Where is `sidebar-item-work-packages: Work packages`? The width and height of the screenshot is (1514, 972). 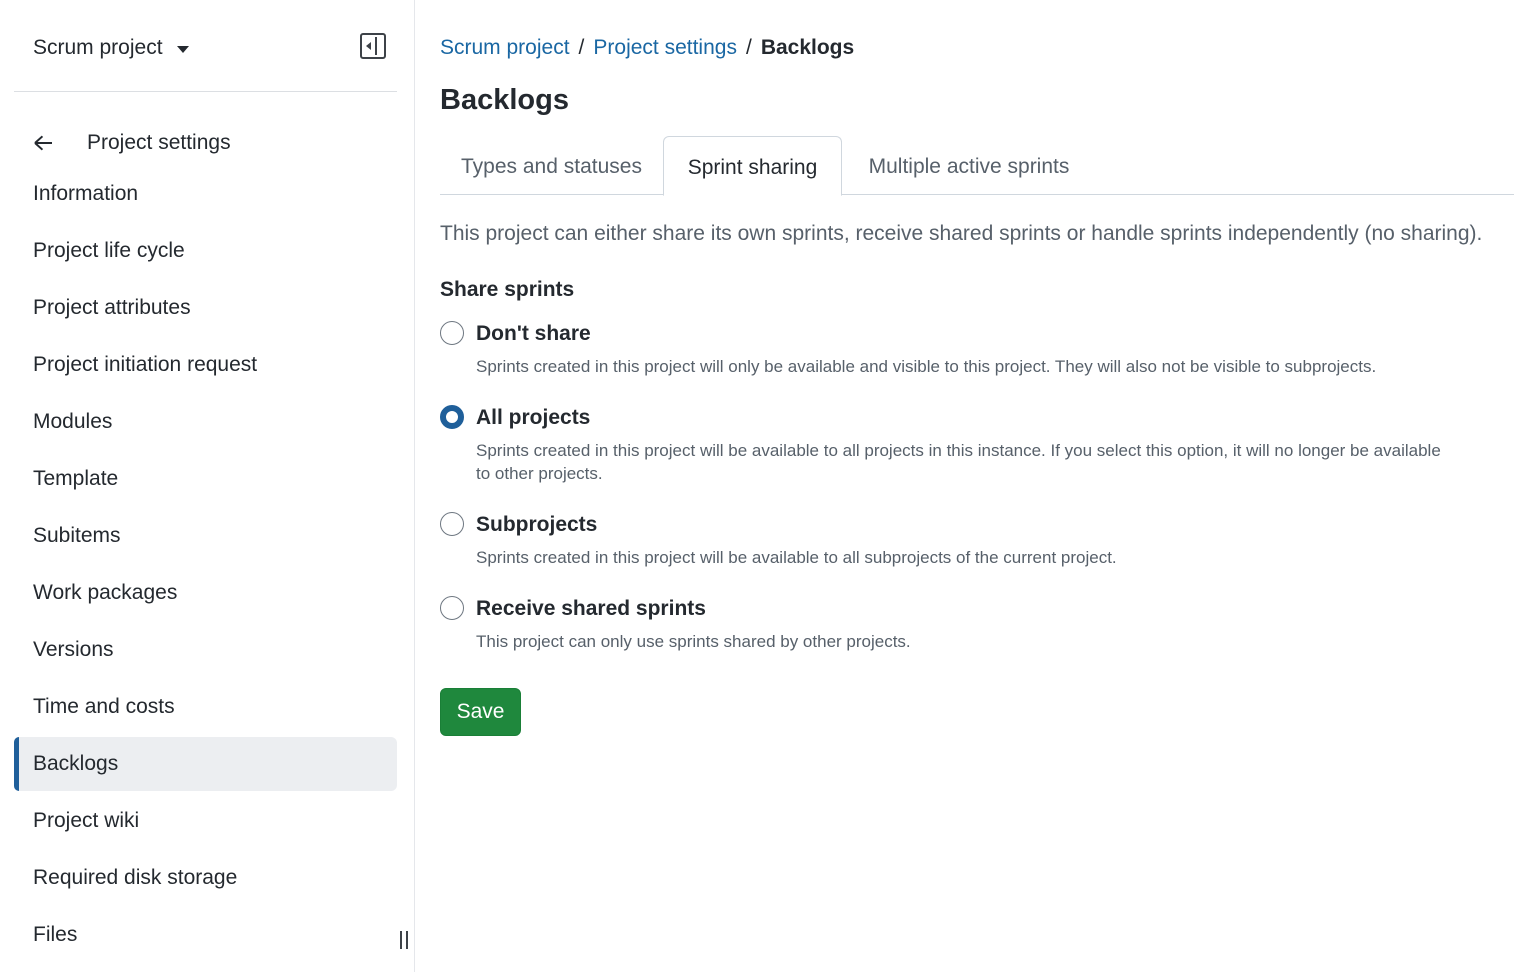 sidebar-item-work-packages: Work packages is located at coordinates (205, 593).